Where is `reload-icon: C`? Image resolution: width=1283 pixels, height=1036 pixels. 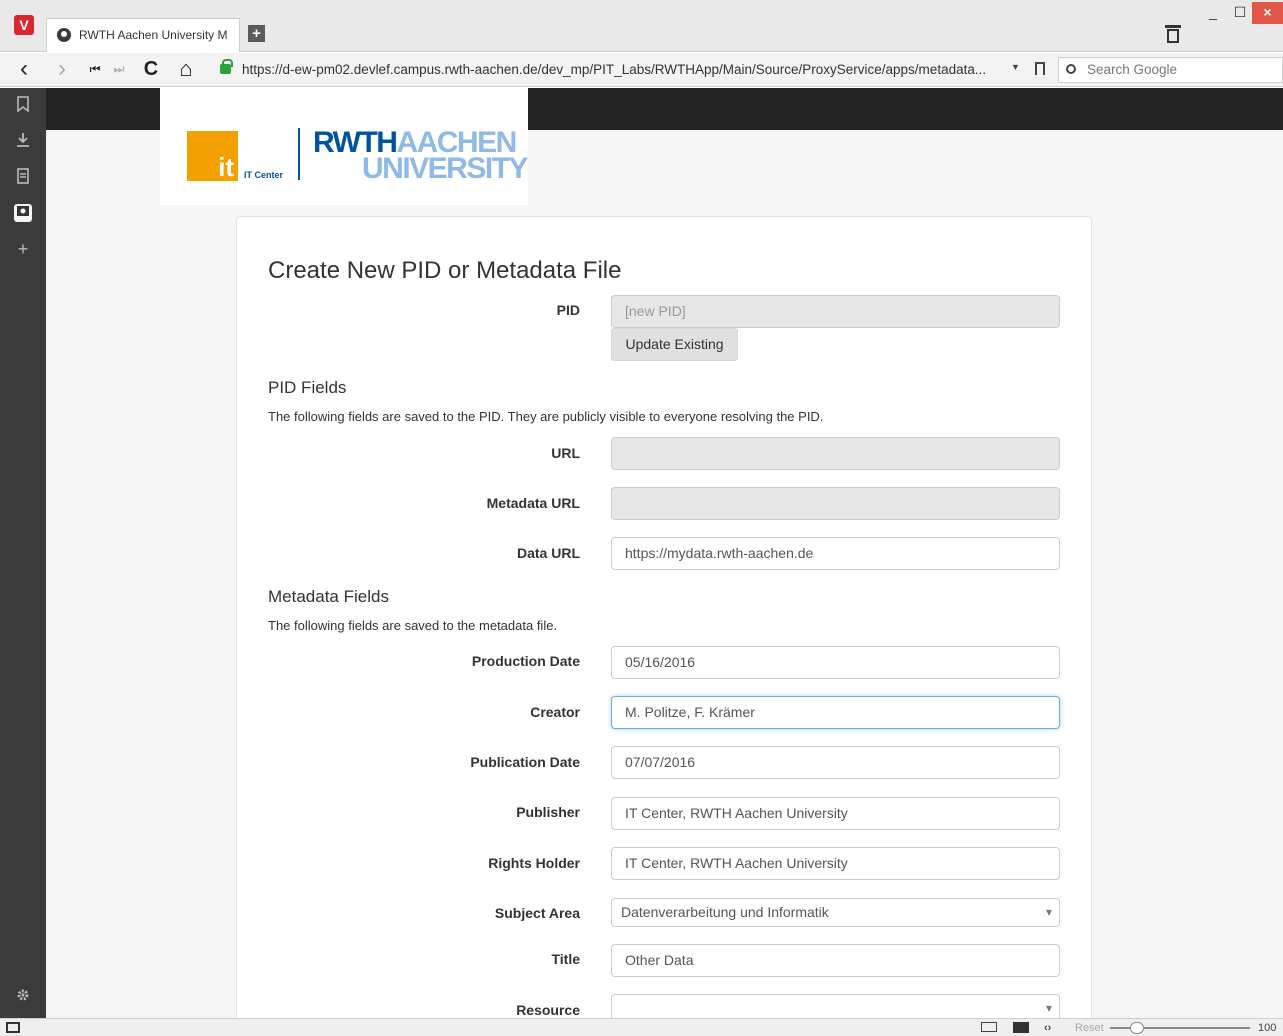
reload-icon: C is located at coordinates (151, 69).